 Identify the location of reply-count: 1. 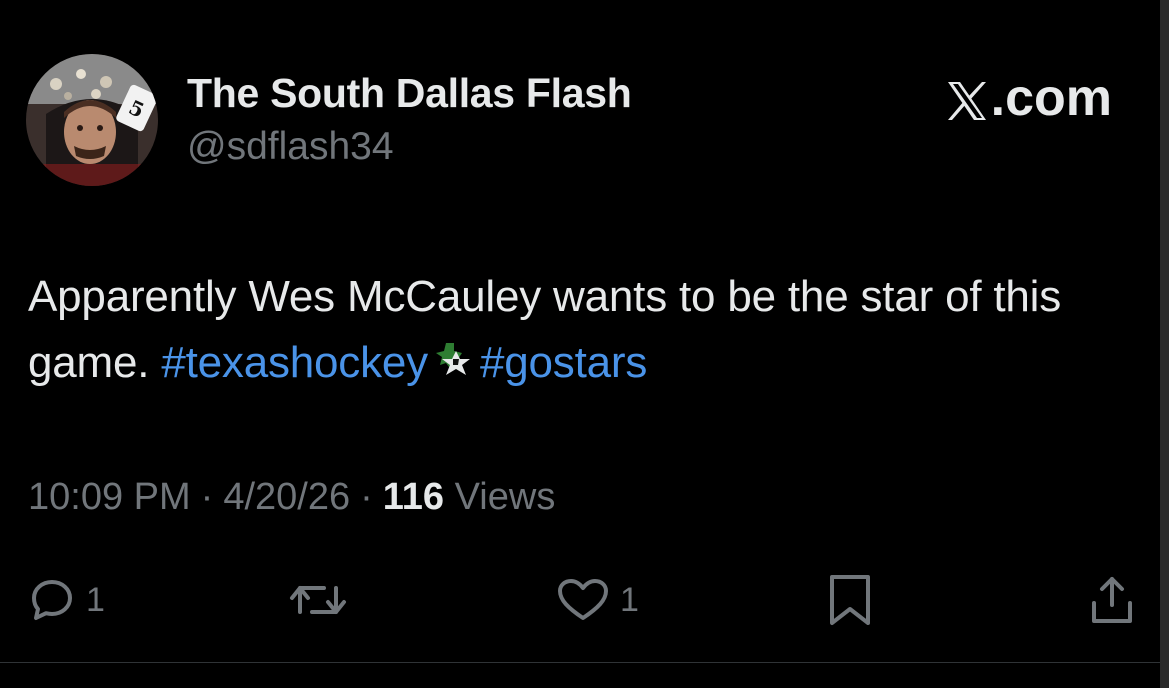
(95, 599).